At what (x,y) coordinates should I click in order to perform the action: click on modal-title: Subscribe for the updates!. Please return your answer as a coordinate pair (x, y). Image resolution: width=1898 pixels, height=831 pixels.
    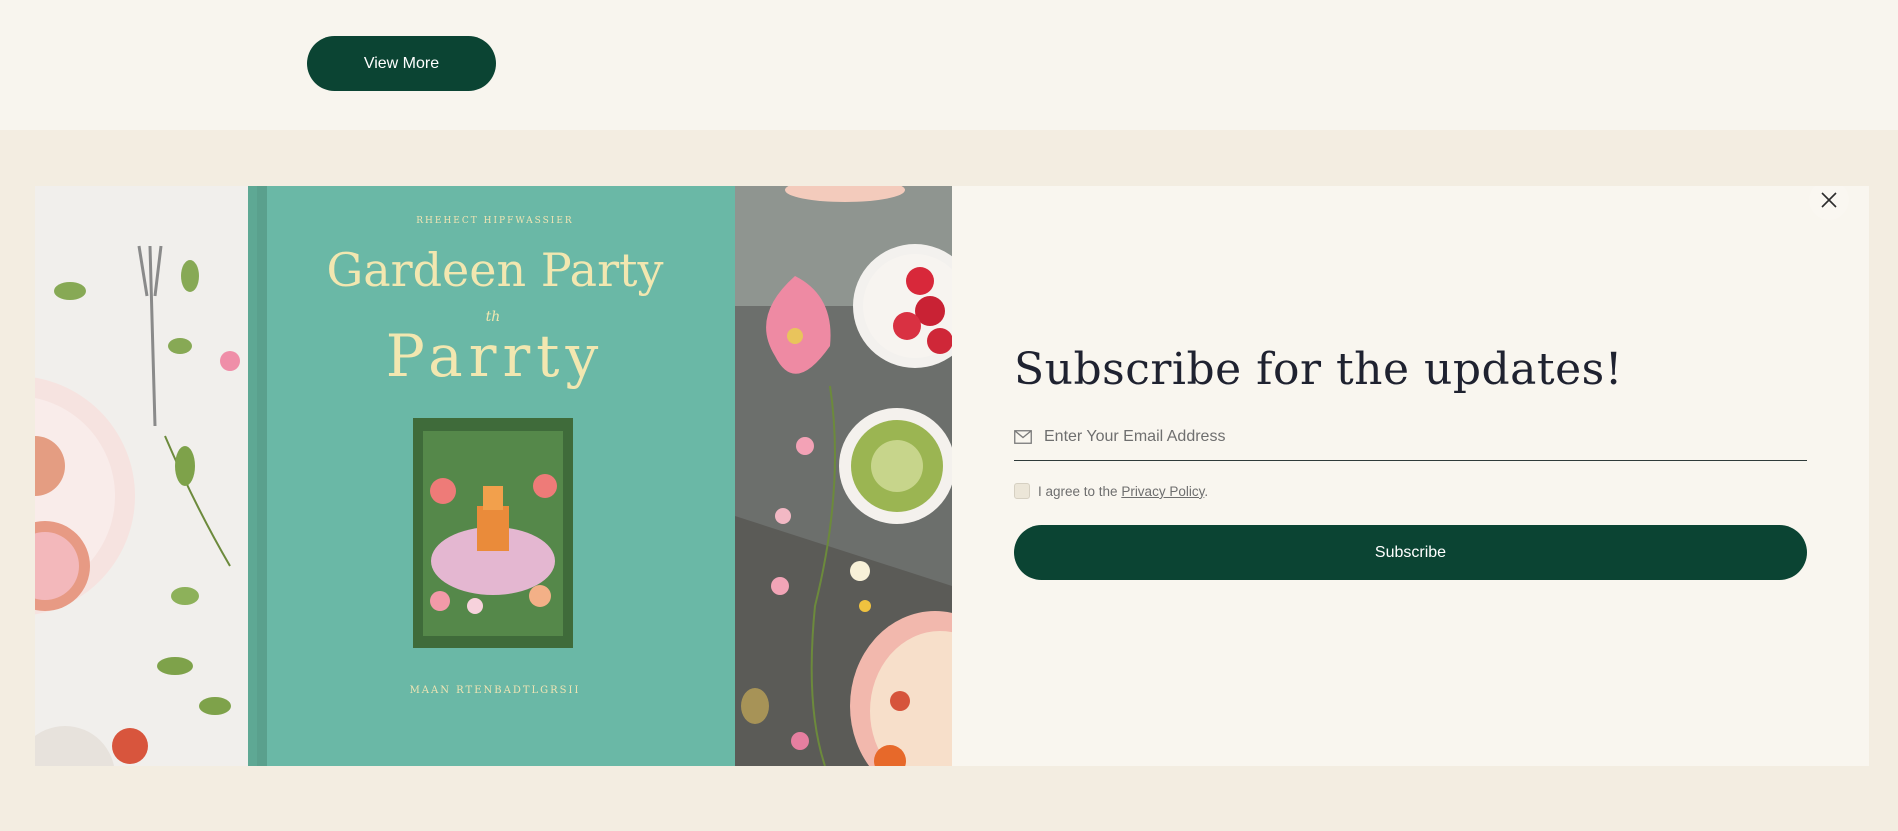
    Looking at the image, I should click on (1318, 369).